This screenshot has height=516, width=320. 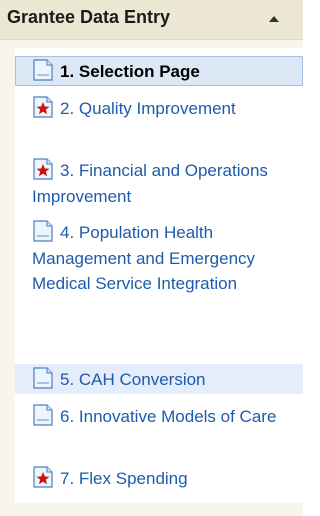 What do you see at coordinates (89, 17) in the screenshot?
I see `panel-title: Grantee Data Entry` at bounding box center [89, 17].